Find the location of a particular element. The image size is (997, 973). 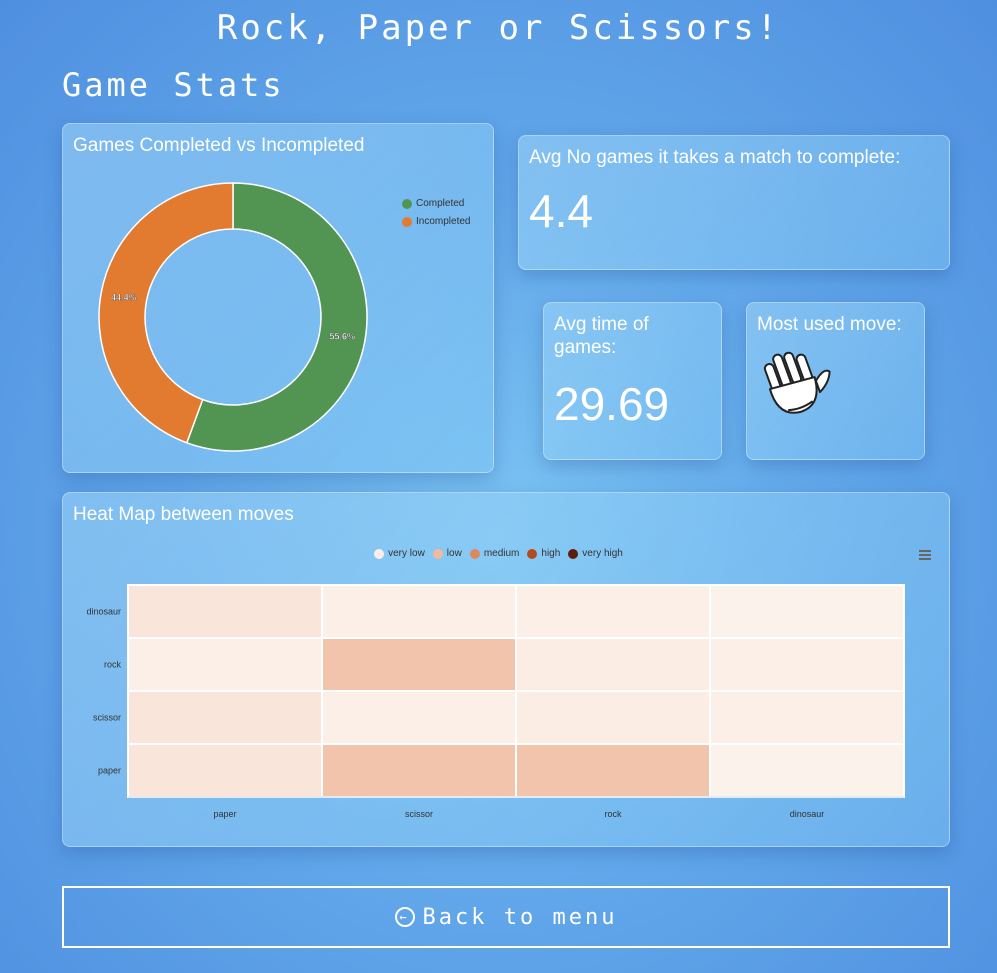

heatmap-legend-label: low is located at coordinates (454, 553).